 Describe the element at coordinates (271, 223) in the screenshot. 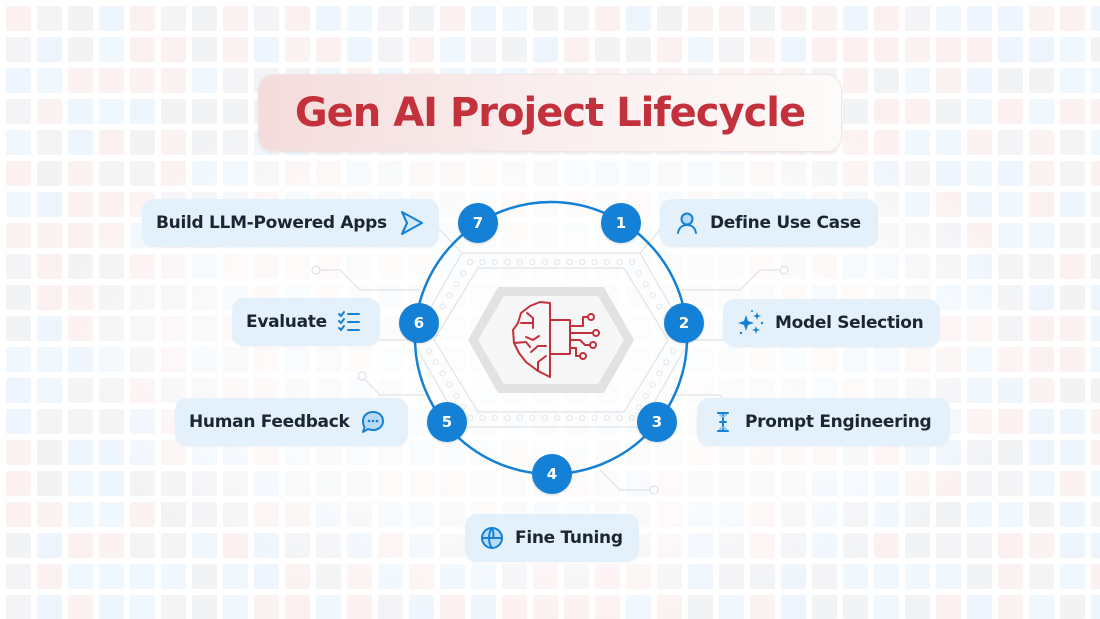

I see `step-label: Build LLM-Powered Apps` at that location.